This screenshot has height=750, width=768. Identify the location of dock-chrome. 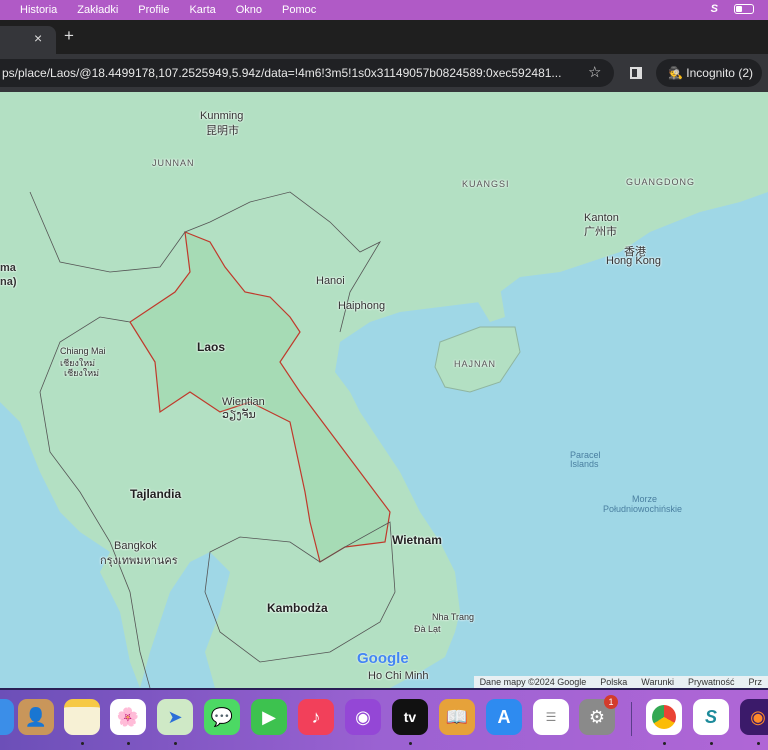
(664, 717).